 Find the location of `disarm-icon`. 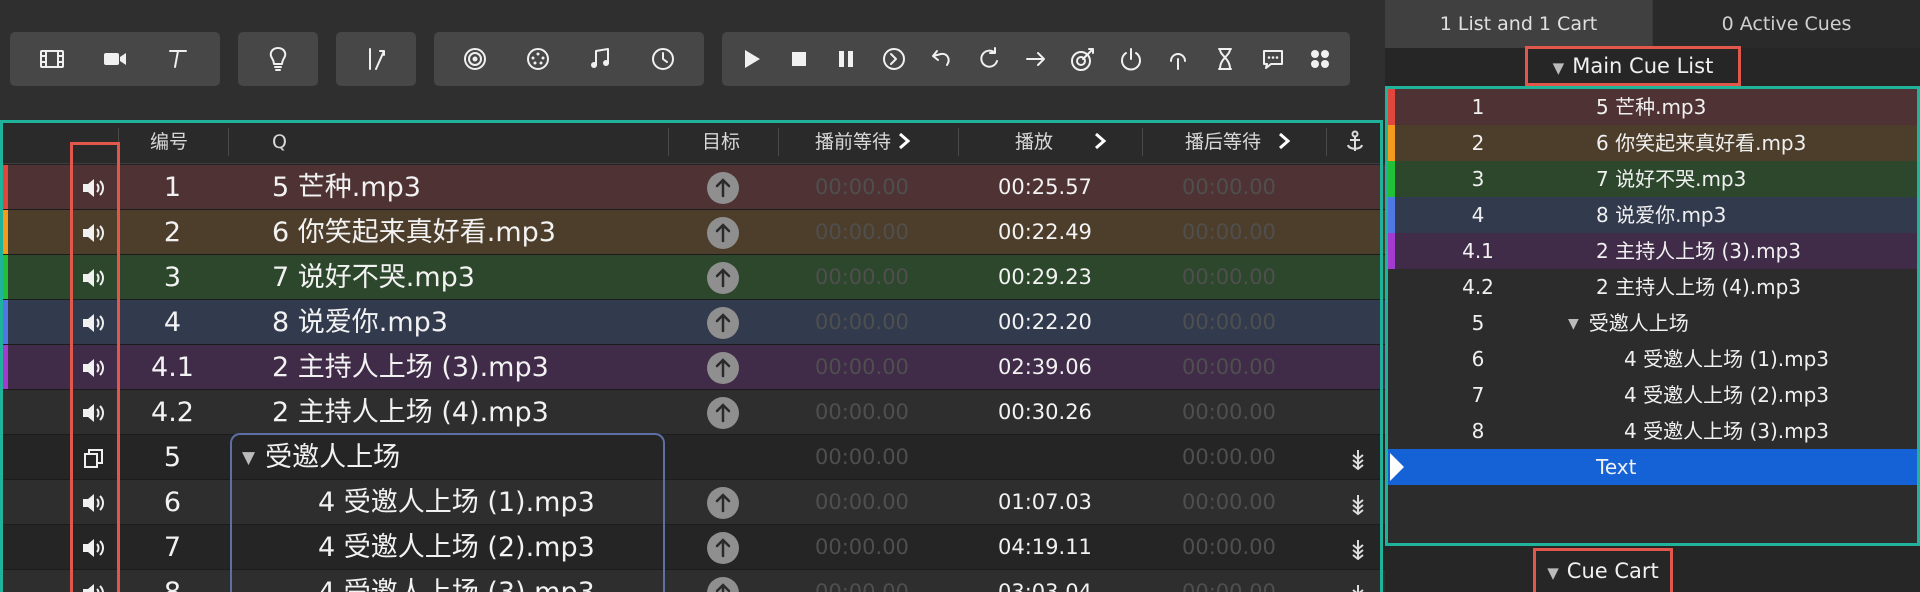

disarm-icon is located at coordinates (1131, 59).